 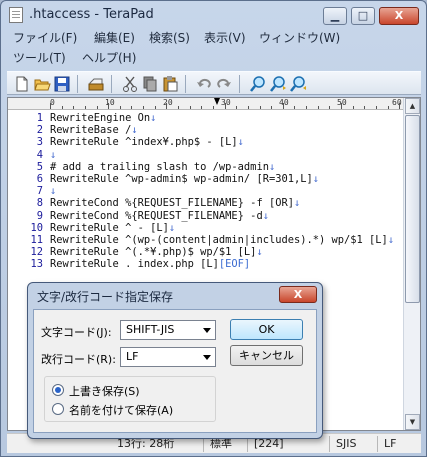 I want to click on line-text: # add a trailing slash to /wp-admin, so click(x=159, y=166).